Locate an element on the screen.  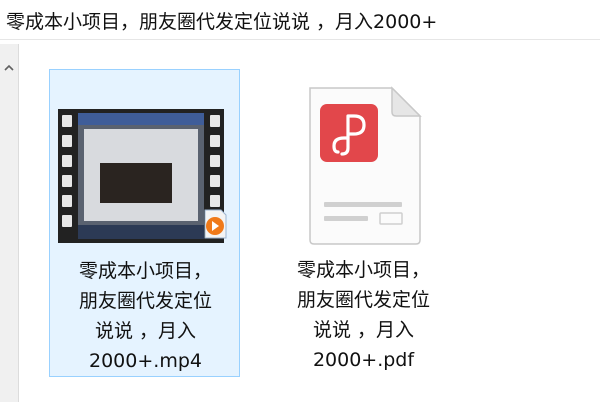
pdf-file-icon is located at coordinates (364, 166).